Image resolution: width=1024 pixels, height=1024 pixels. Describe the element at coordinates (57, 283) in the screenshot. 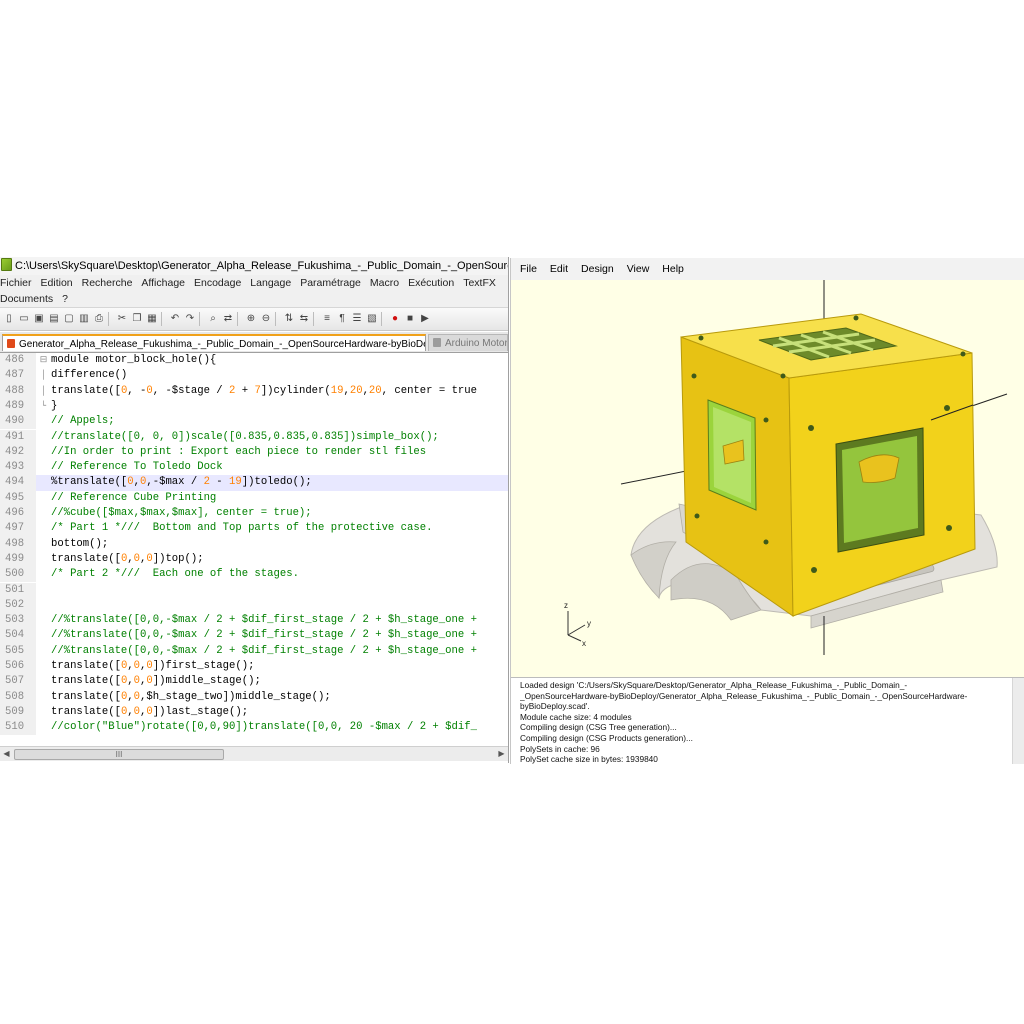

I see `npp-menu-edition: Edition` at that location.